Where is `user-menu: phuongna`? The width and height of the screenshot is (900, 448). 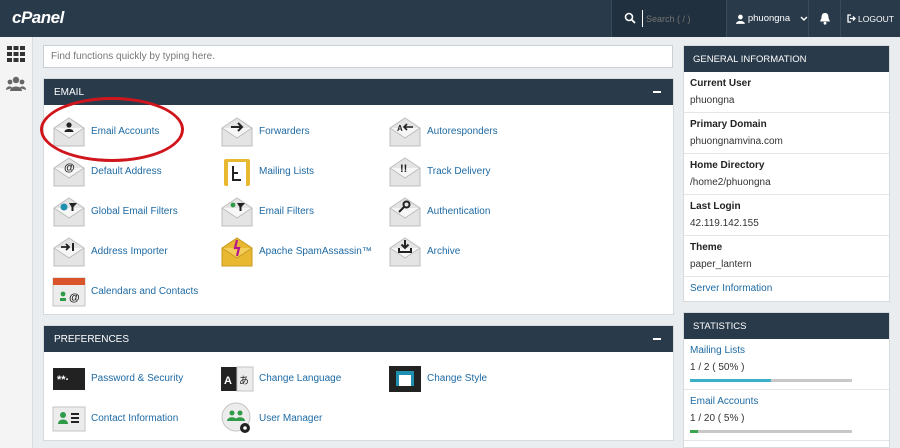
user-menu: phuongna is located at coordinates (767, 18).